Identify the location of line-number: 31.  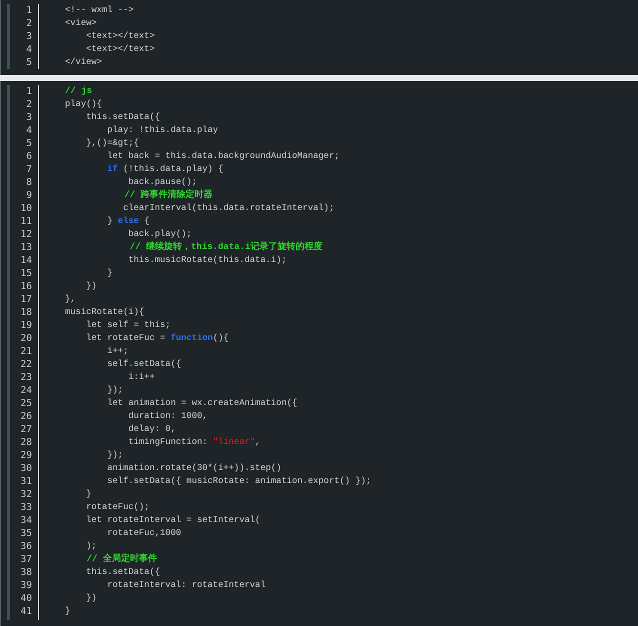
(26, 481).